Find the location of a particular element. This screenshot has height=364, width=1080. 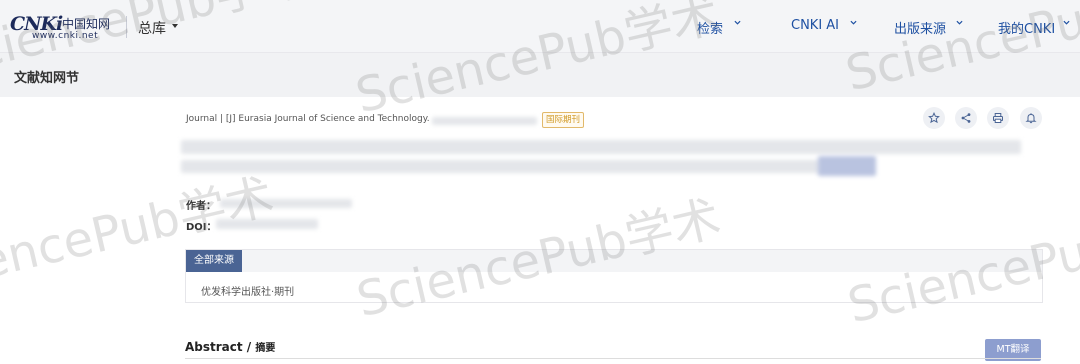

abstract-heading: Abstract / 摘要 is located at coordinates (230, 346).